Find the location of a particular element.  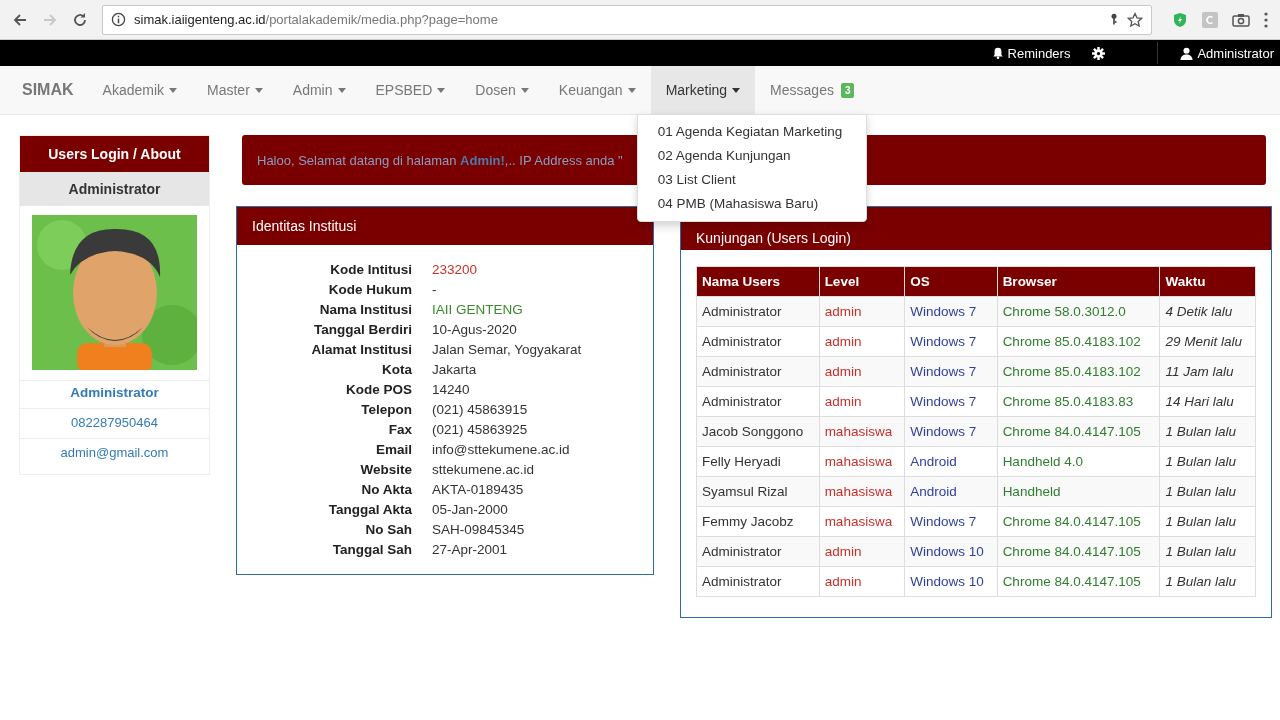

key-icon is located at coordinates (1114, 19).